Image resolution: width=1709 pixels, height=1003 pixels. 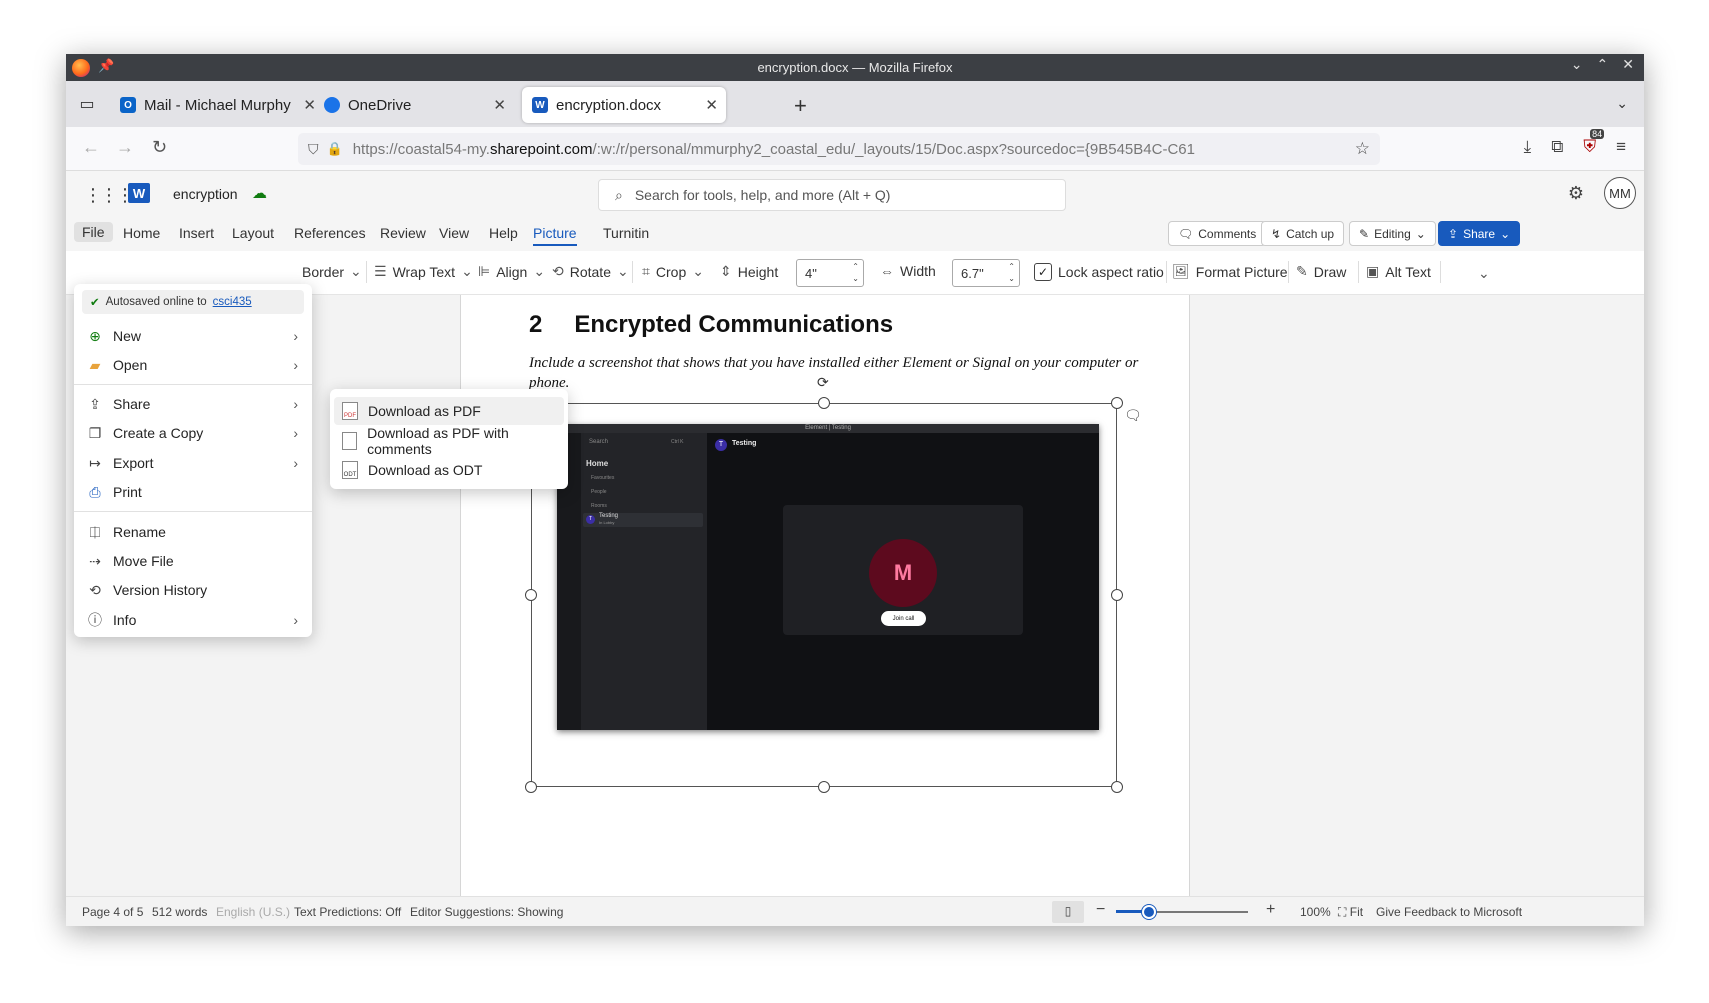 What do you see at coordinates (449, 411) in the screenshot?
I see `download-pdf-item: PDF Download as PDF` at bounding box center [449, 411].